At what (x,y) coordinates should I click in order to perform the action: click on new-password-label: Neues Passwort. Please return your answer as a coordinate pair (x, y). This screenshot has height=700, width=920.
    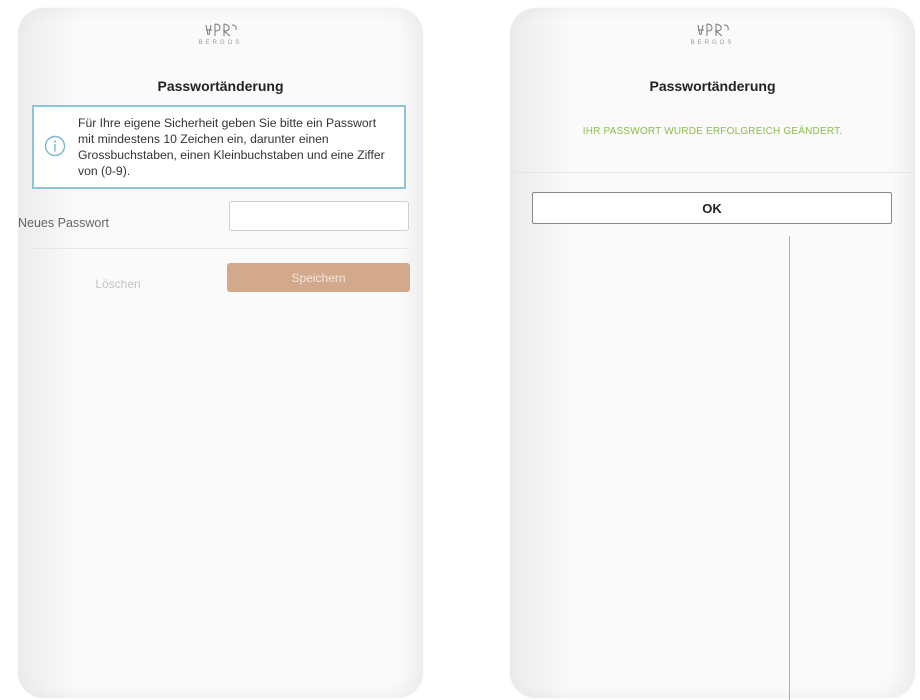
    Looking at the image, I should click on (64, 223).